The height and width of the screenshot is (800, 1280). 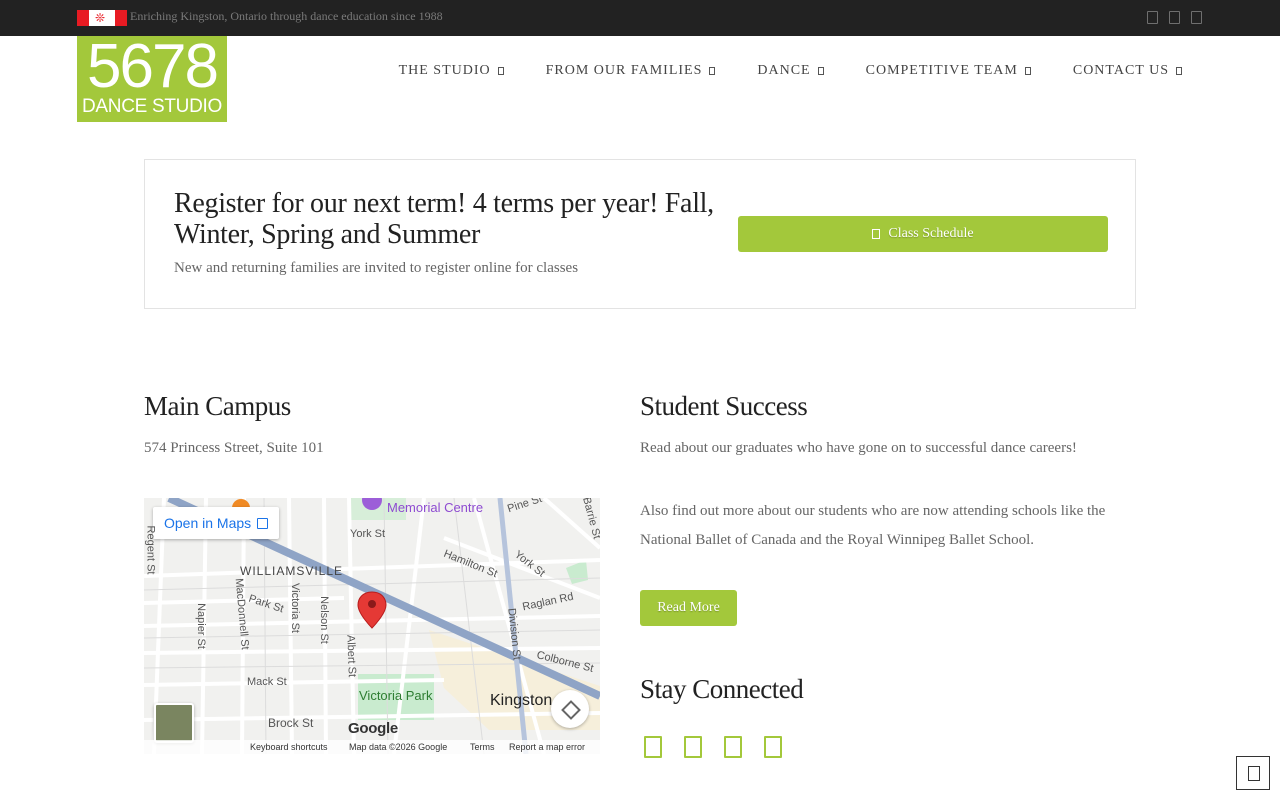 I want to click on class-schedule-button: Class Schedule, so click(x=923, y=234).